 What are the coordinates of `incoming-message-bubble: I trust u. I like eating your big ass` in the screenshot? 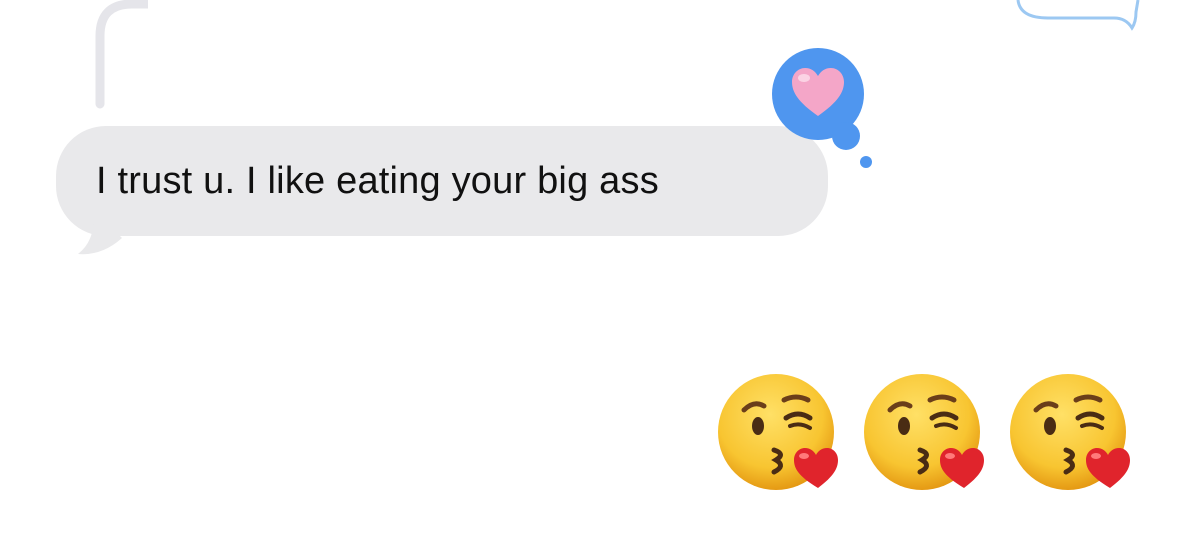 It's located at (442, 181).